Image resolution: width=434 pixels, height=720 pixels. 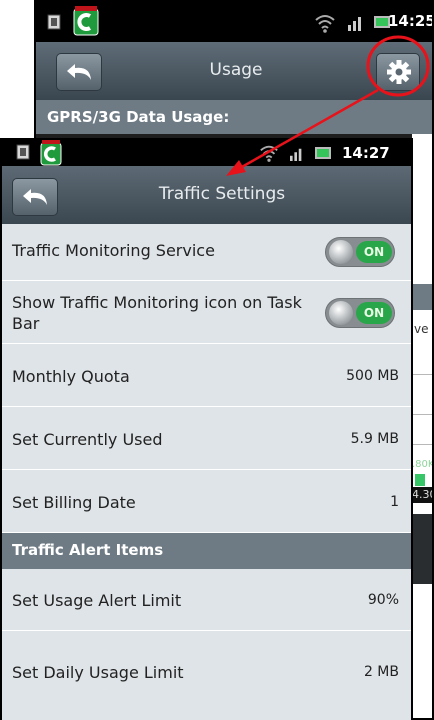 I want to click on setting-row-daily-usage-limit: Set Daily Usage Limit 2 MB, so click(x=206, y=676).